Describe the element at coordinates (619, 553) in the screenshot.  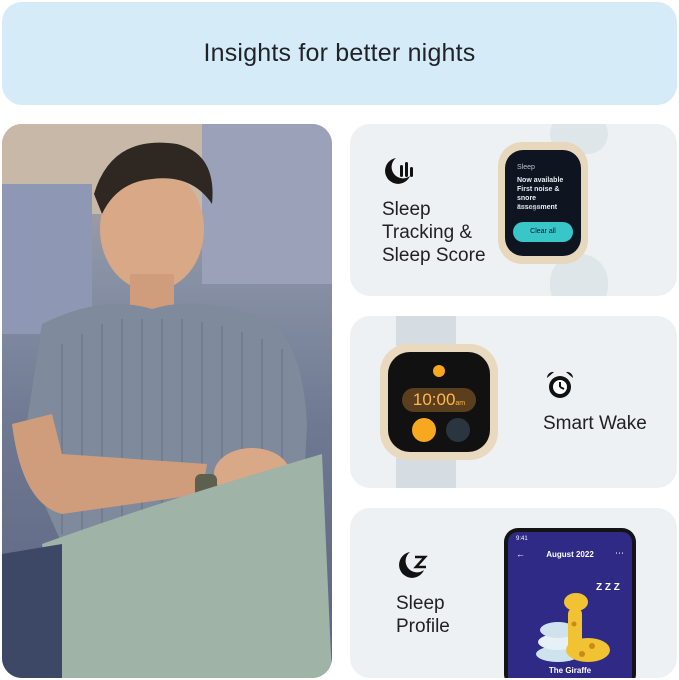
I see `more-options-icon: ⋯` at that location.